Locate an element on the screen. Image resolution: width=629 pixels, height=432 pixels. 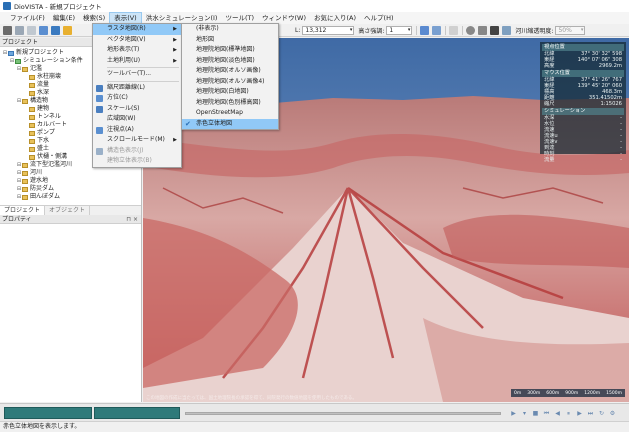
loop-icon: ↻ is located at coordinates (601, 413).